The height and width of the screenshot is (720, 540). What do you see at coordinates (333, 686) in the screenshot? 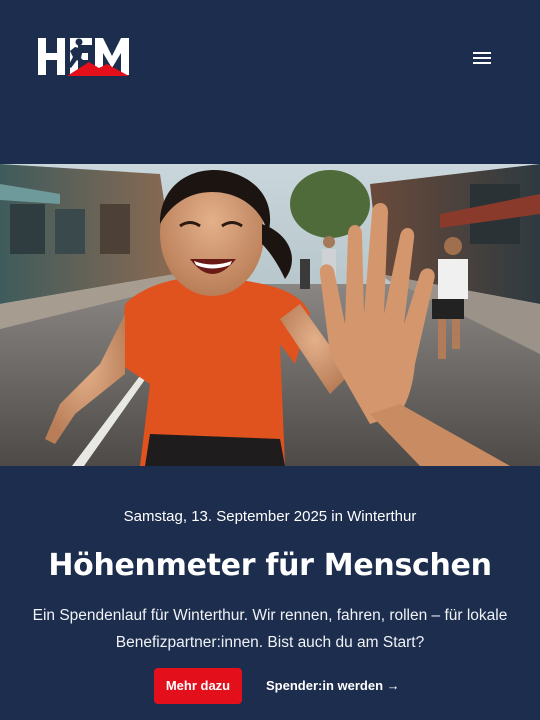
I see `become-donor-link: Spender:in werden →` at bounding box center [333, 686].